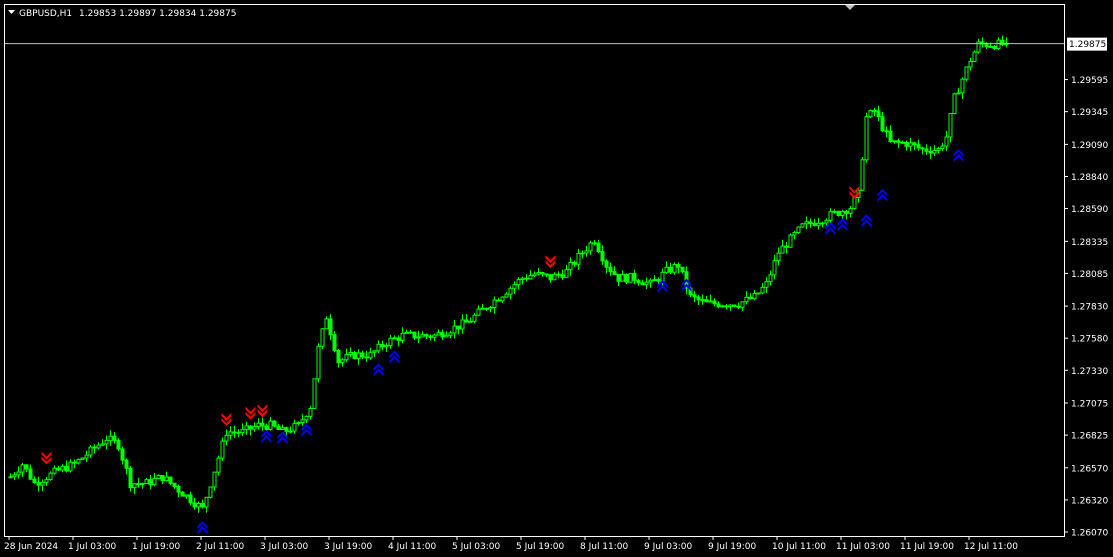 The width and height of the screenshot is (1113, 557). I want to click on time-tick-label: 9 Jul 03:00, so click(668, 547).